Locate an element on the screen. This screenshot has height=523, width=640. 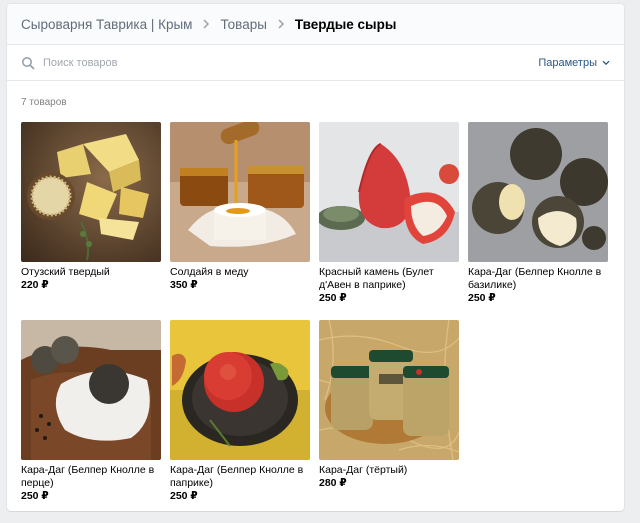
breadcrumb-category: Твердые сыры is located at coordinates (345, 24).